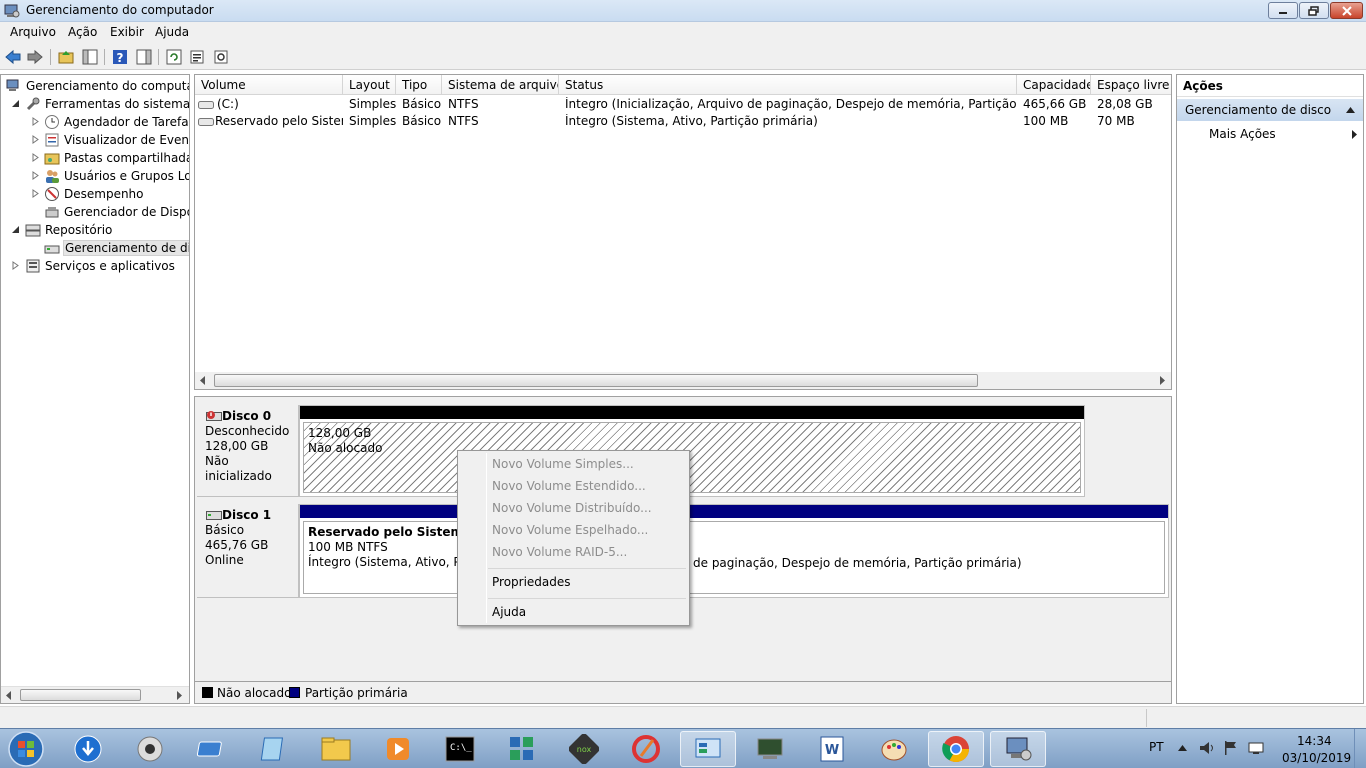  Describe the element at coordinates (692, 457) in the screenshot. I see `unallocated-area: 128,00 GB Não alocado` at that location.